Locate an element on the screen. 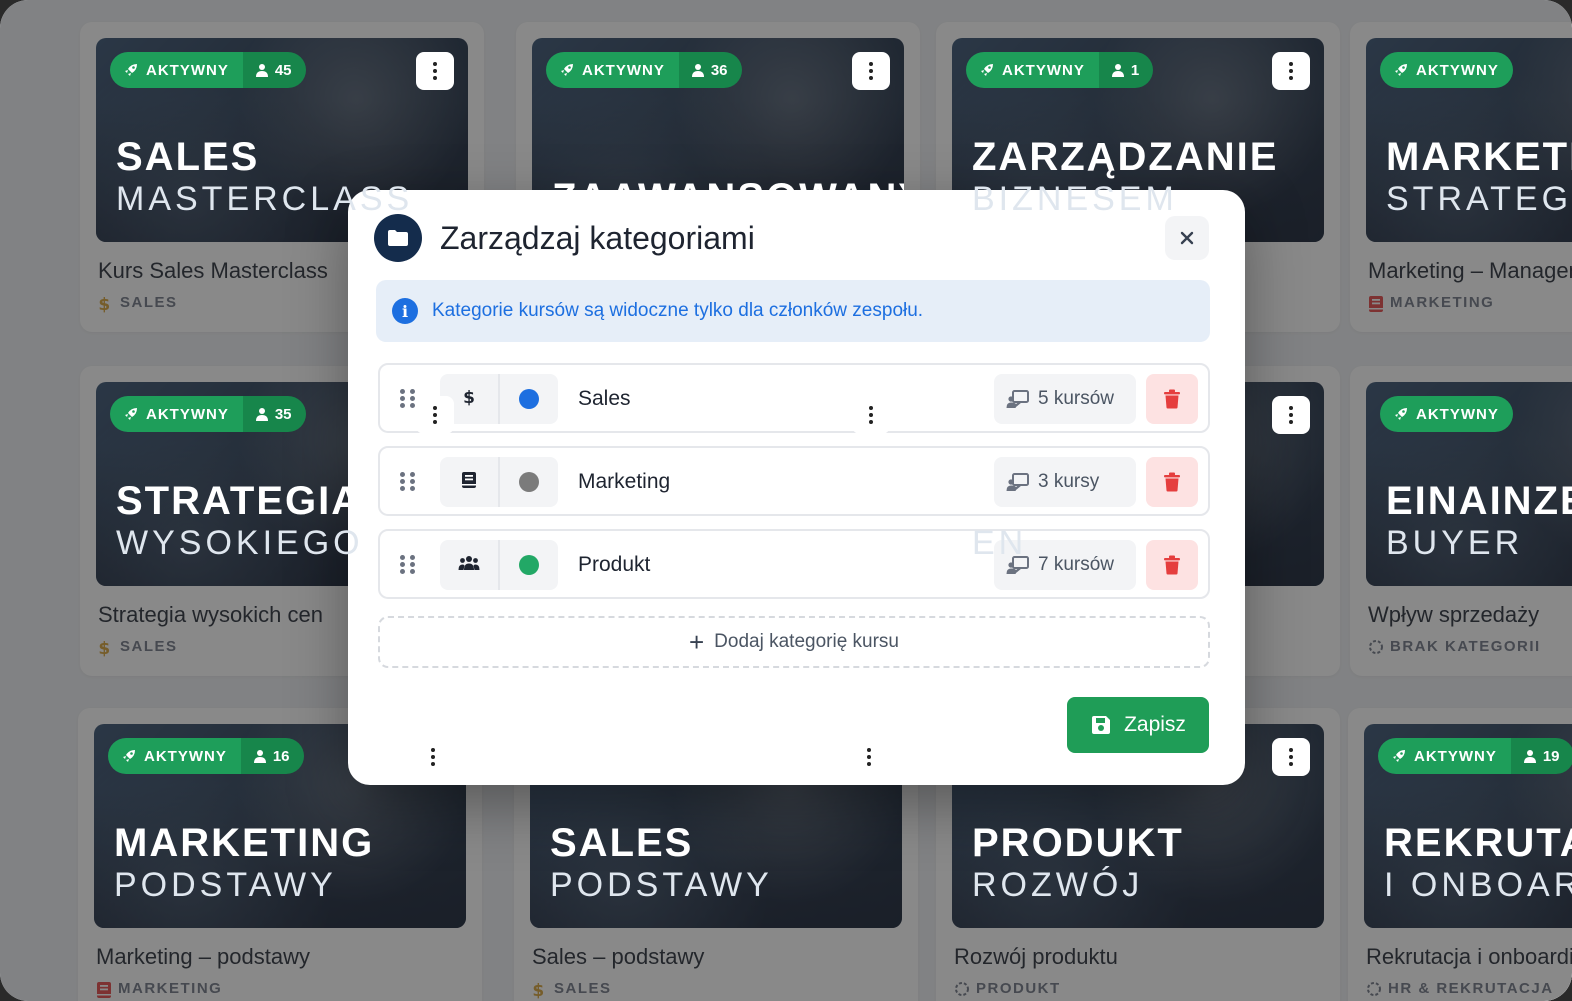 Image resolution: width=1572 pixels, height=1001 pixels. status-badge: AKTYWNY 45 is located at coordinates (208, 70).